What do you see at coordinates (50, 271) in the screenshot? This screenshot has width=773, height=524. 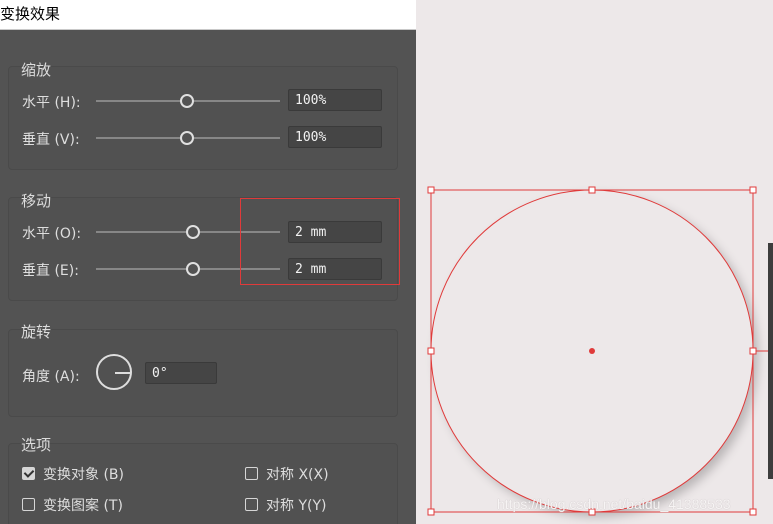 I see `move-vertical-label: 垂直 (E):` at bounding box center [50, 271].